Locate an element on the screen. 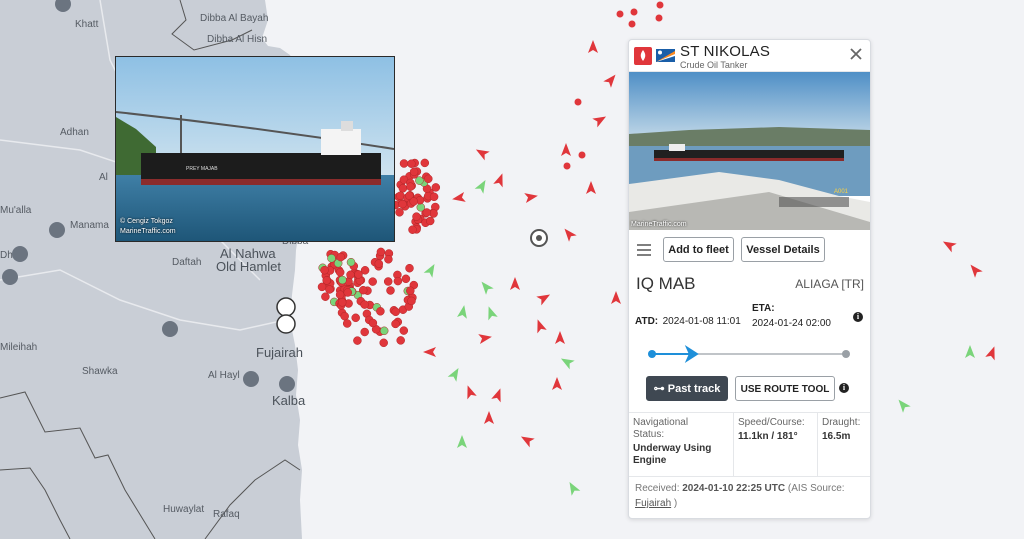 This screenshot has width=1024, height=539. svg-text: PREY MAJAB is located at coordinates (202, 169).